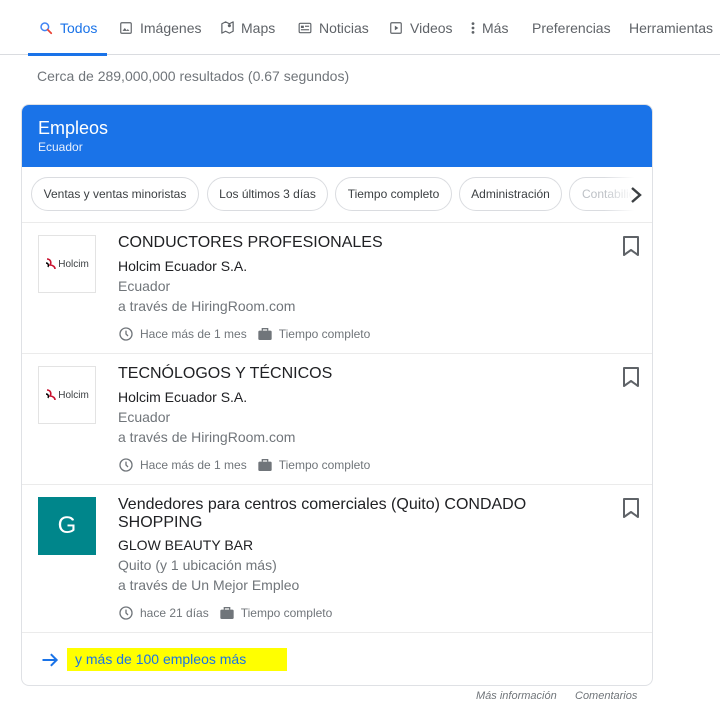 Image resolution: width=720 pixels, height=712 pixels. What do you see at coordinates (209, 585) in the screenshot?
I see `job-source: a través de Un Mejor Empleo` at bounding box center [209, 585].